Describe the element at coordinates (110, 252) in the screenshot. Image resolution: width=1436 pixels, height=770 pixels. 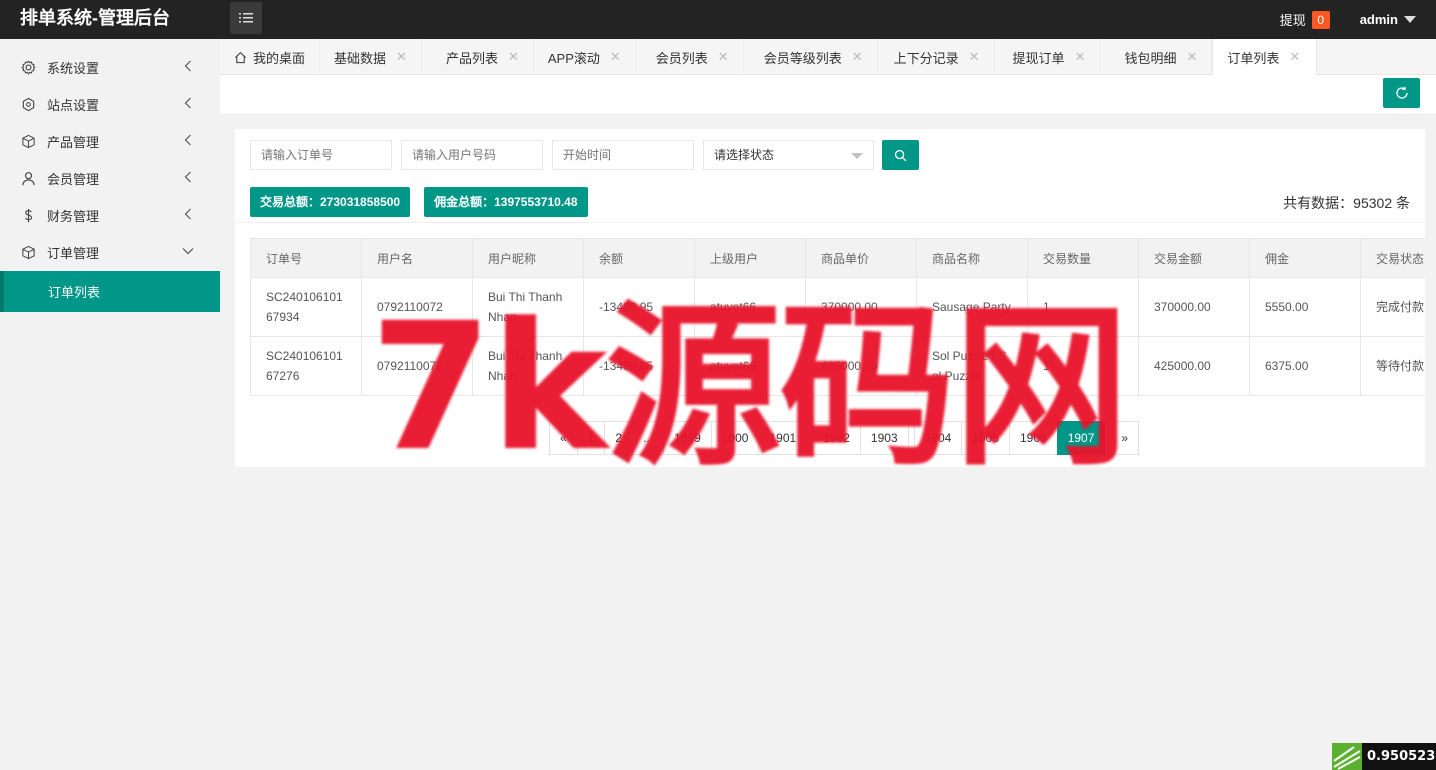
I see `sidebar-item-order-management: 订单管理` at that location.